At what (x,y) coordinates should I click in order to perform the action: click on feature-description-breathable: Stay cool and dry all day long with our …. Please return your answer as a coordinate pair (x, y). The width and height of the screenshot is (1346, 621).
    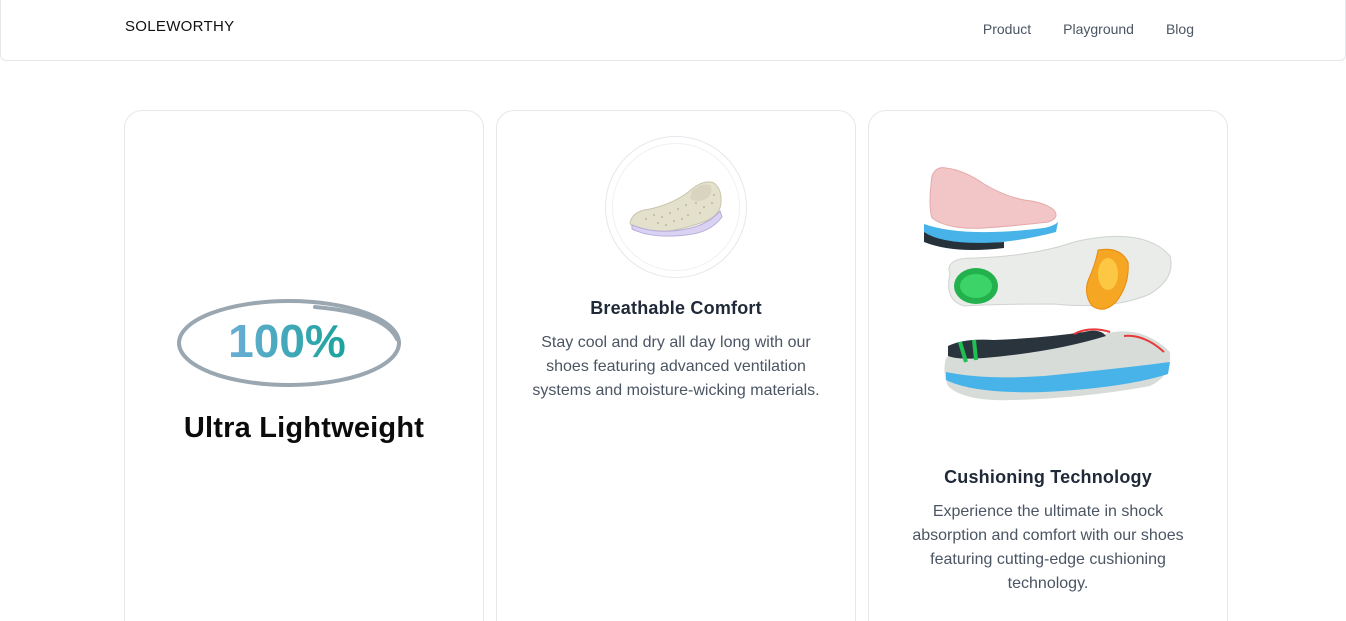
    Looking at the image, I should click on (676, 366).